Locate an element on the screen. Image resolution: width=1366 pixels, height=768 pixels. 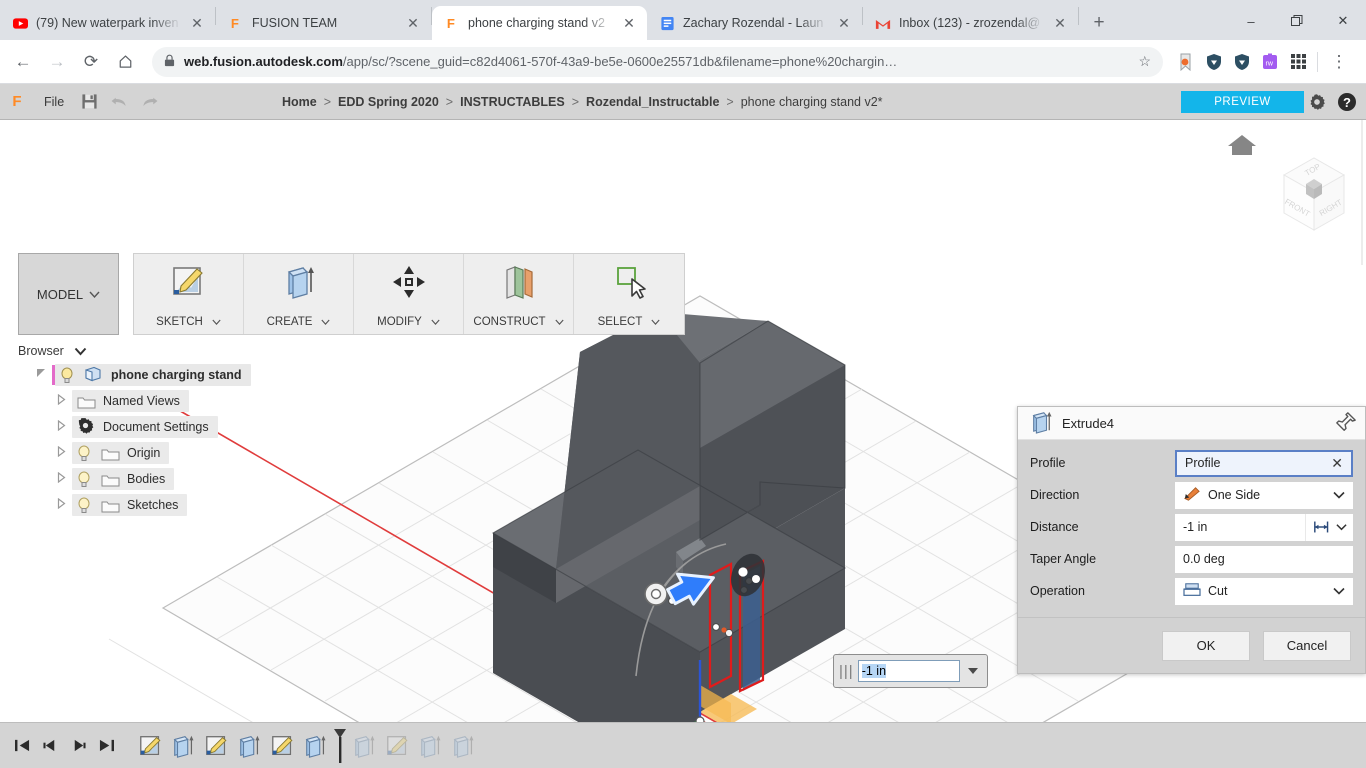
inline-distance-input: ||| -1 in is located at coordinates (910, 671).